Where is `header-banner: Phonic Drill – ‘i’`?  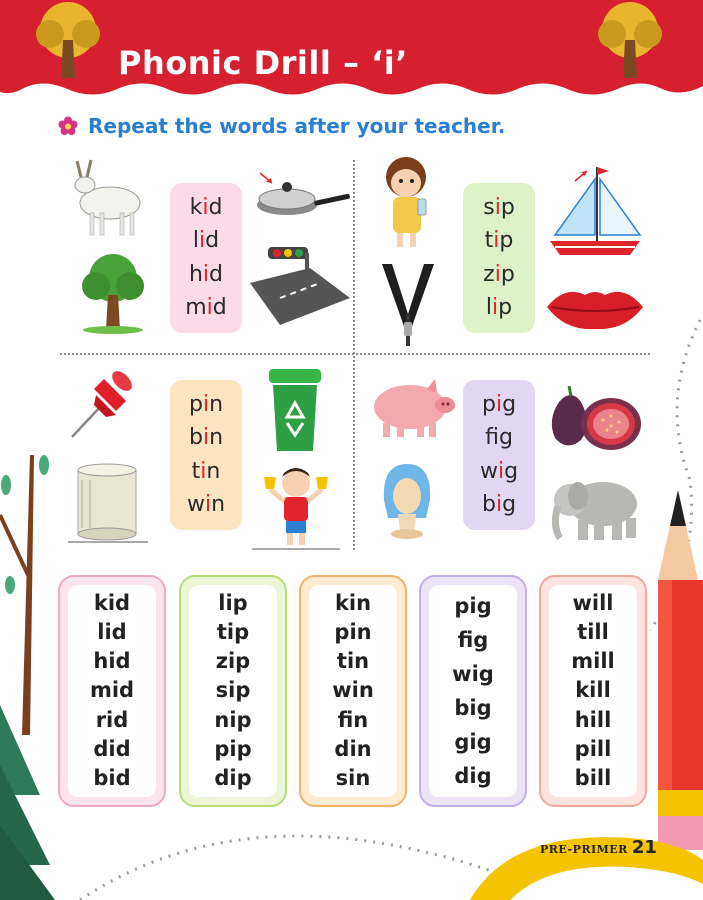 header-banner: Phonic Drill – ‘i’ is located at coordinates (351, 50).